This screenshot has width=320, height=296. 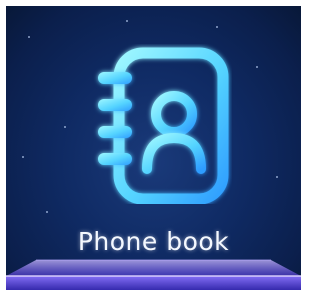 What do you see at coordinates (174, 114) in the screenshot?
I see `person-head` at bounding box center [174, 114].